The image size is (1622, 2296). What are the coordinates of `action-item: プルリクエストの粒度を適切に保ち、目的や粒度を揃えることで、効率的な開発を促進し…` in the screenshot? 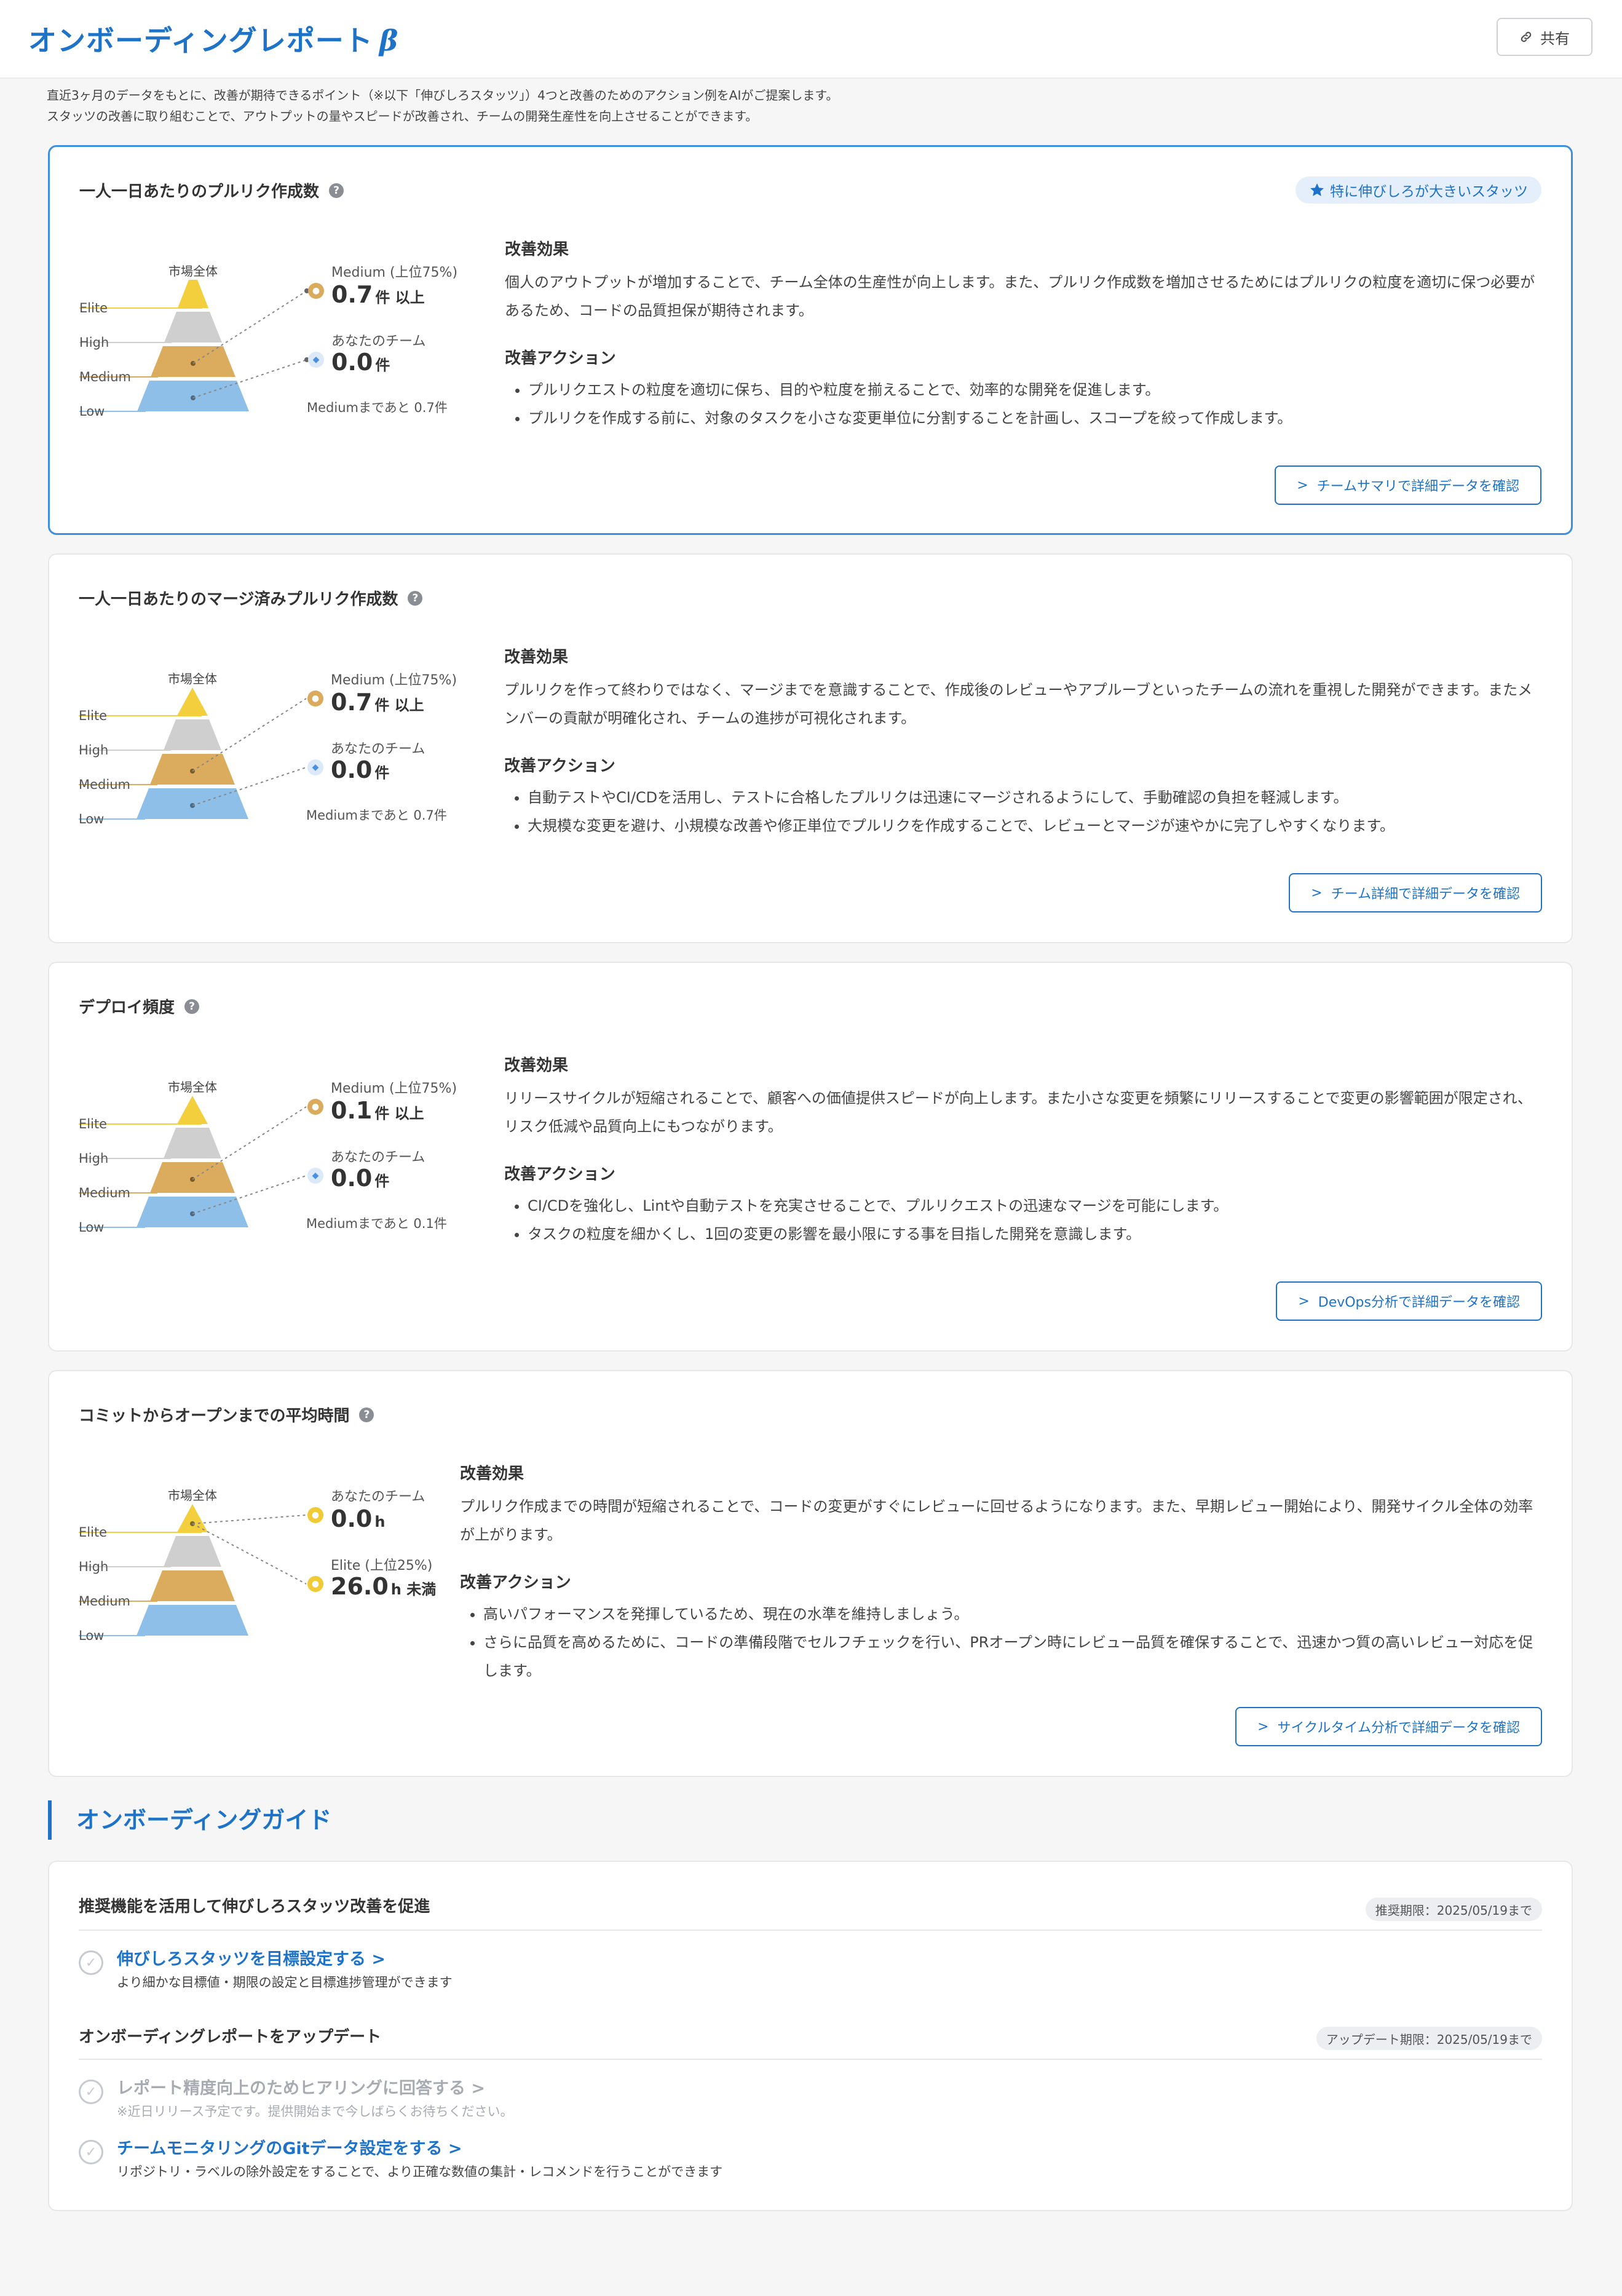 It's located at (1034, 390).